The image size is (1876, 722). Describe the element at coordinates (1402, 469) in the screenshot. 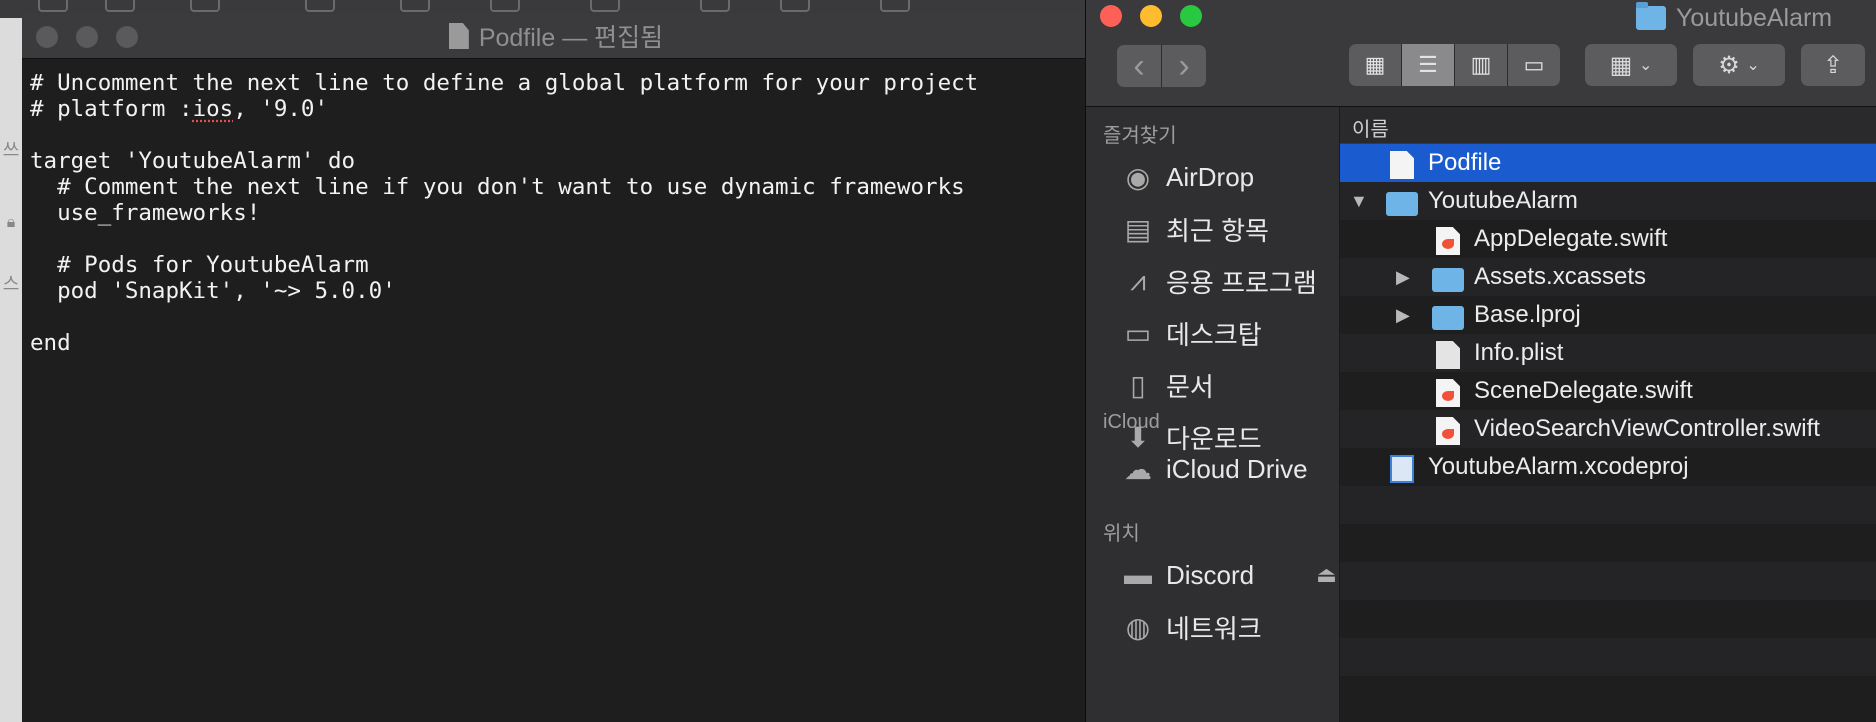

I see `xcode-project-icon` at that location.